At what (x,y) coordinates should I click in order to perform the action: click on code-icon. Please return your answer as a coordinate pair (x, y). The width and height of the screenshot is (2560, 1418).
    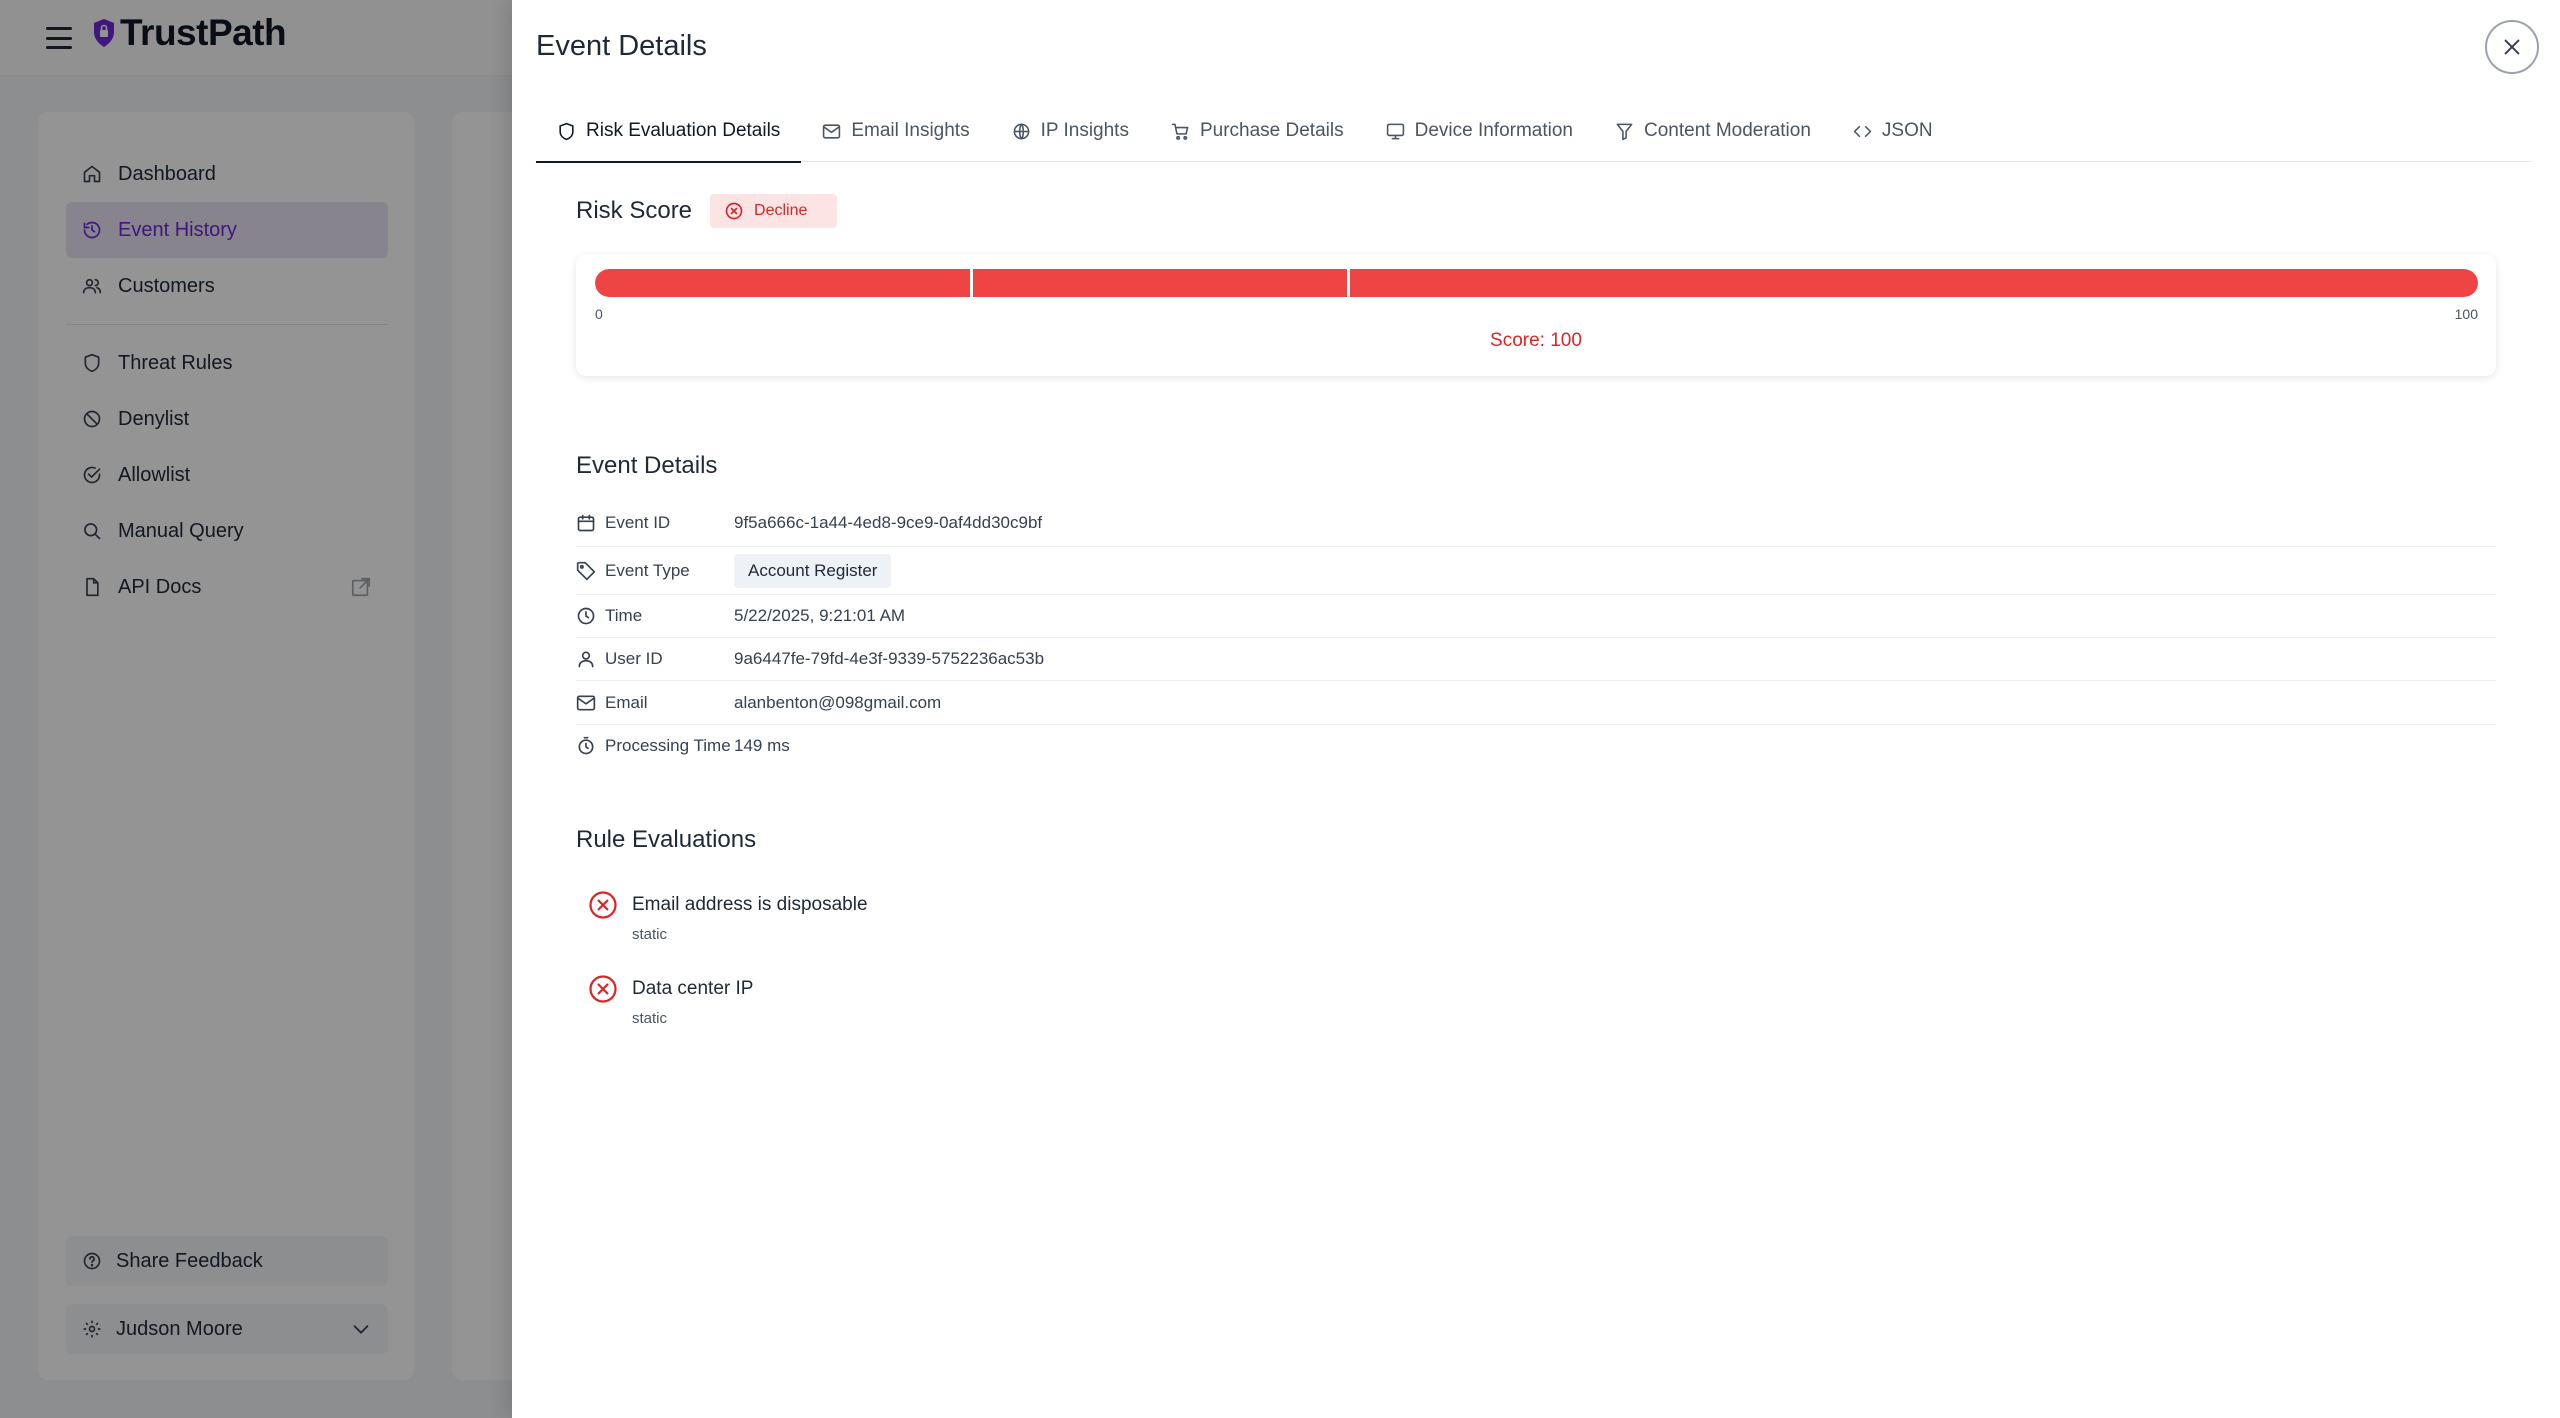
    Looking at the image, I should click on (1862, 131).